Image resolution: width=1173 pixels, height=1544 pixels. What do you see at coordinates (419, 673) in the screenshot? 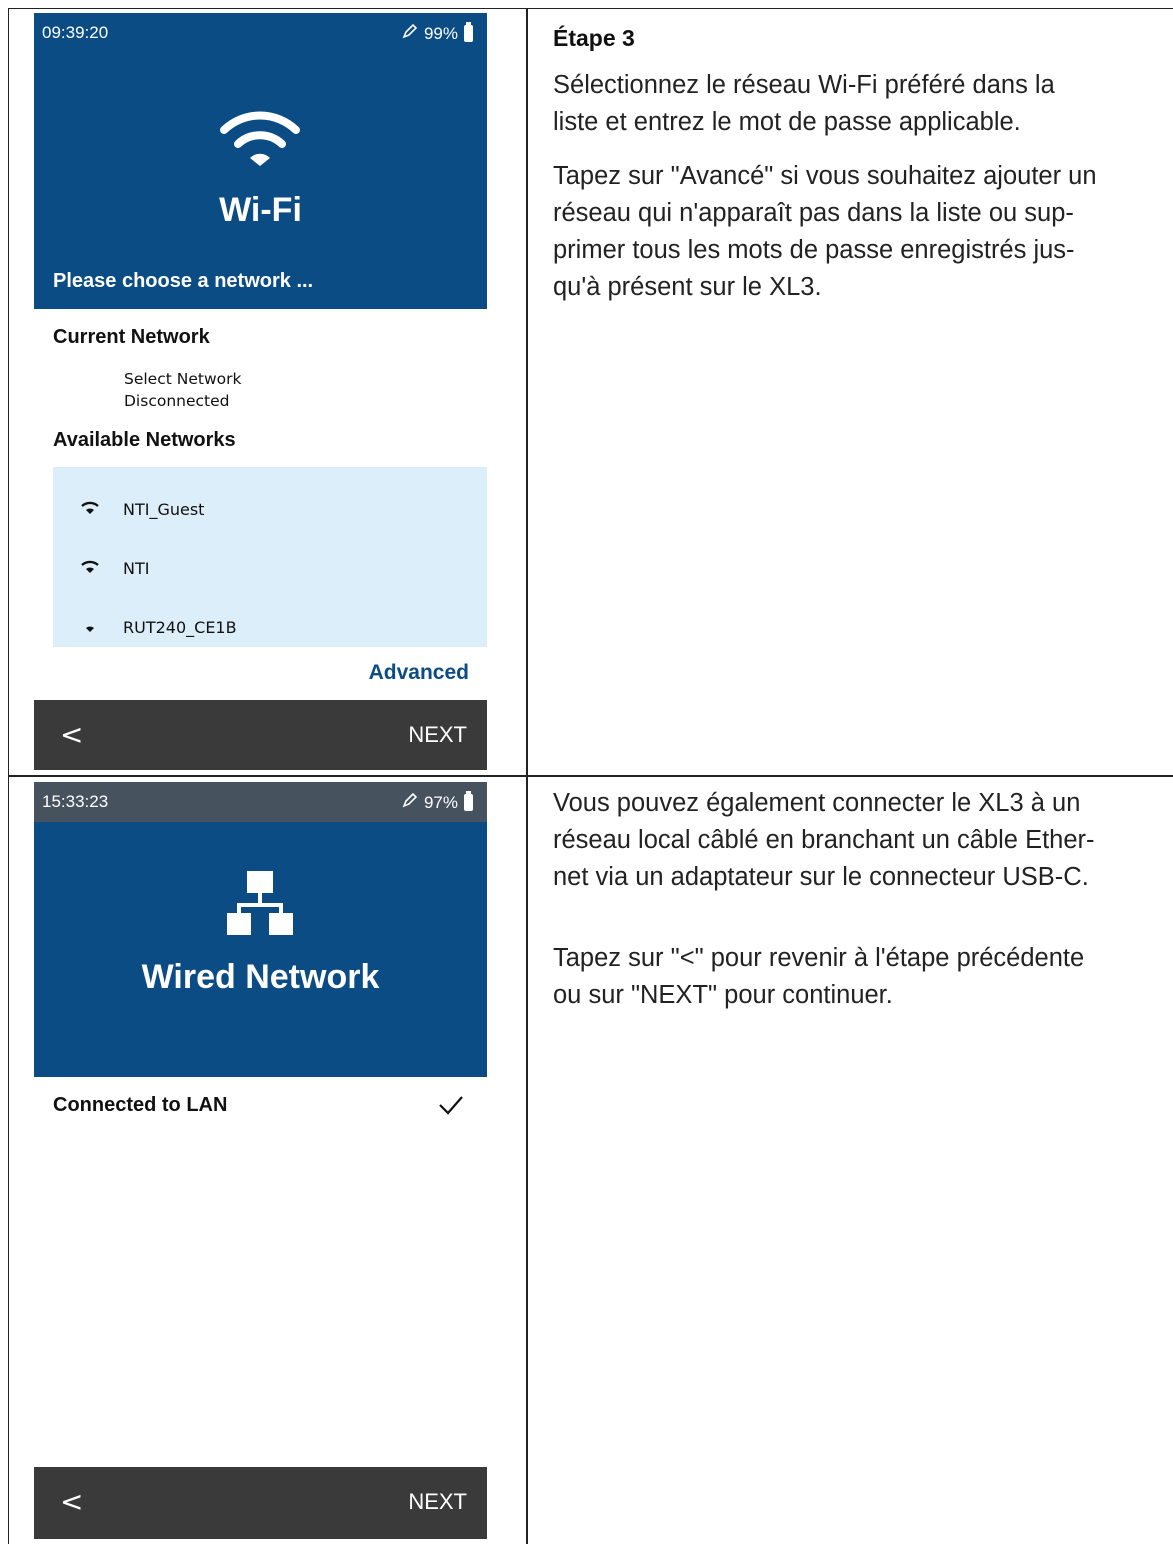
I see `advanced-button: Advanced` at bounding box center [419, 673].